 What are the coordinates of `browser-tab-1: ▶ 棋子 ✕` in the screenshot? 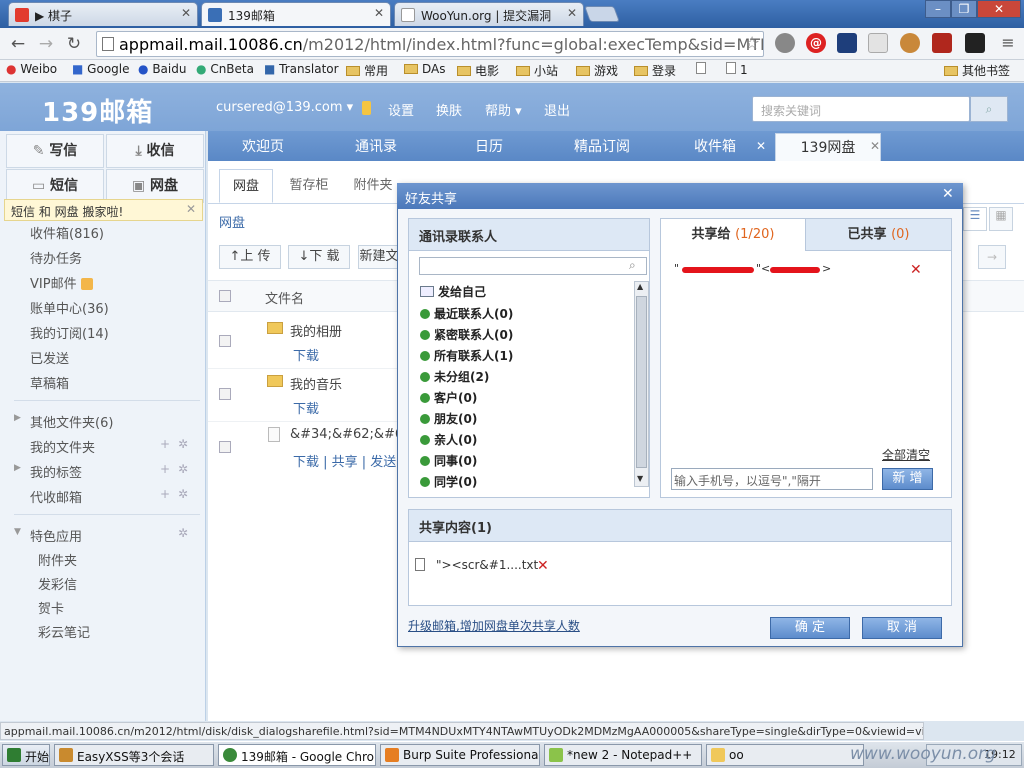 It's located at (103, 14).